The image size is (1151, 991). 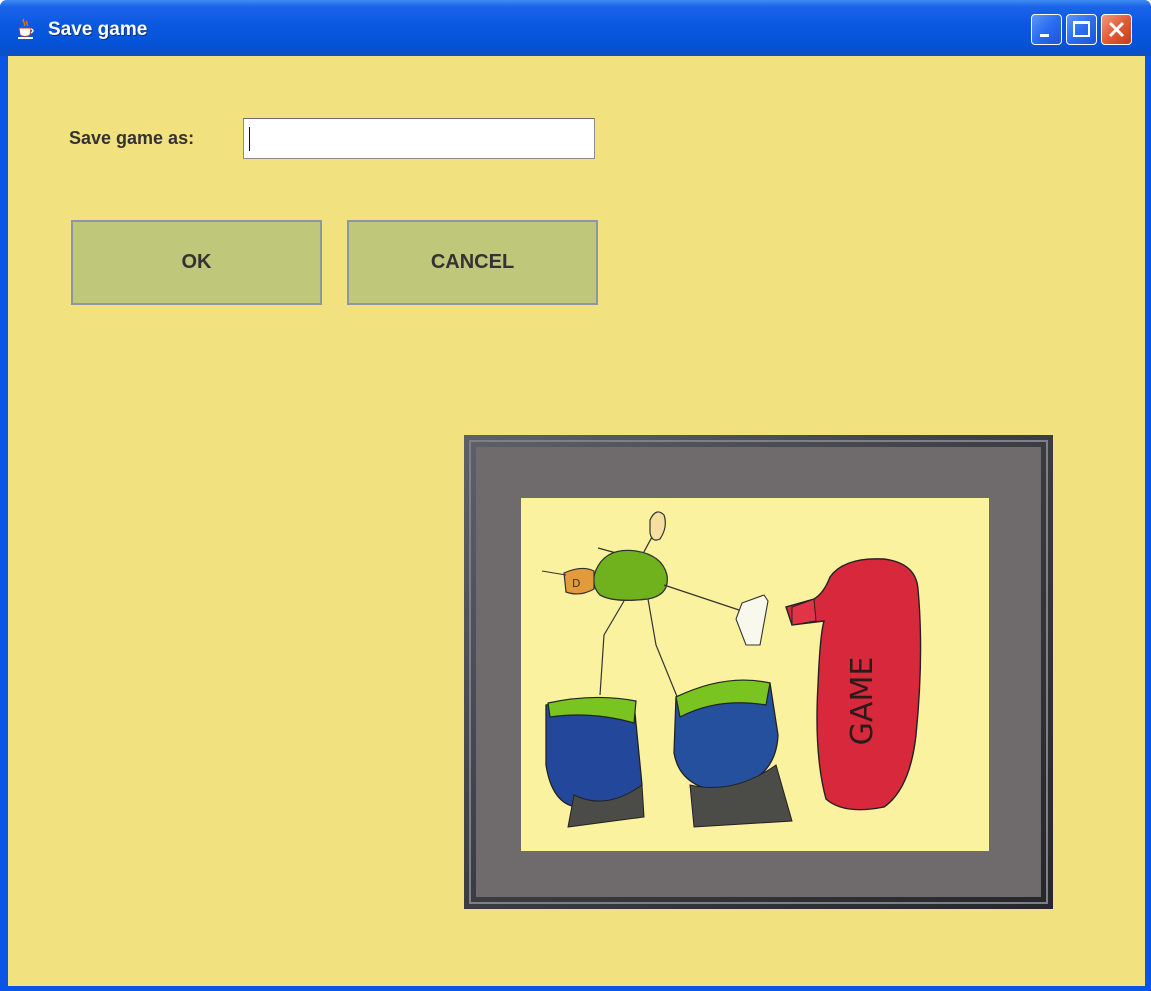 I want to click on java-coffee-cup-icon, so click(x=26, y=28).